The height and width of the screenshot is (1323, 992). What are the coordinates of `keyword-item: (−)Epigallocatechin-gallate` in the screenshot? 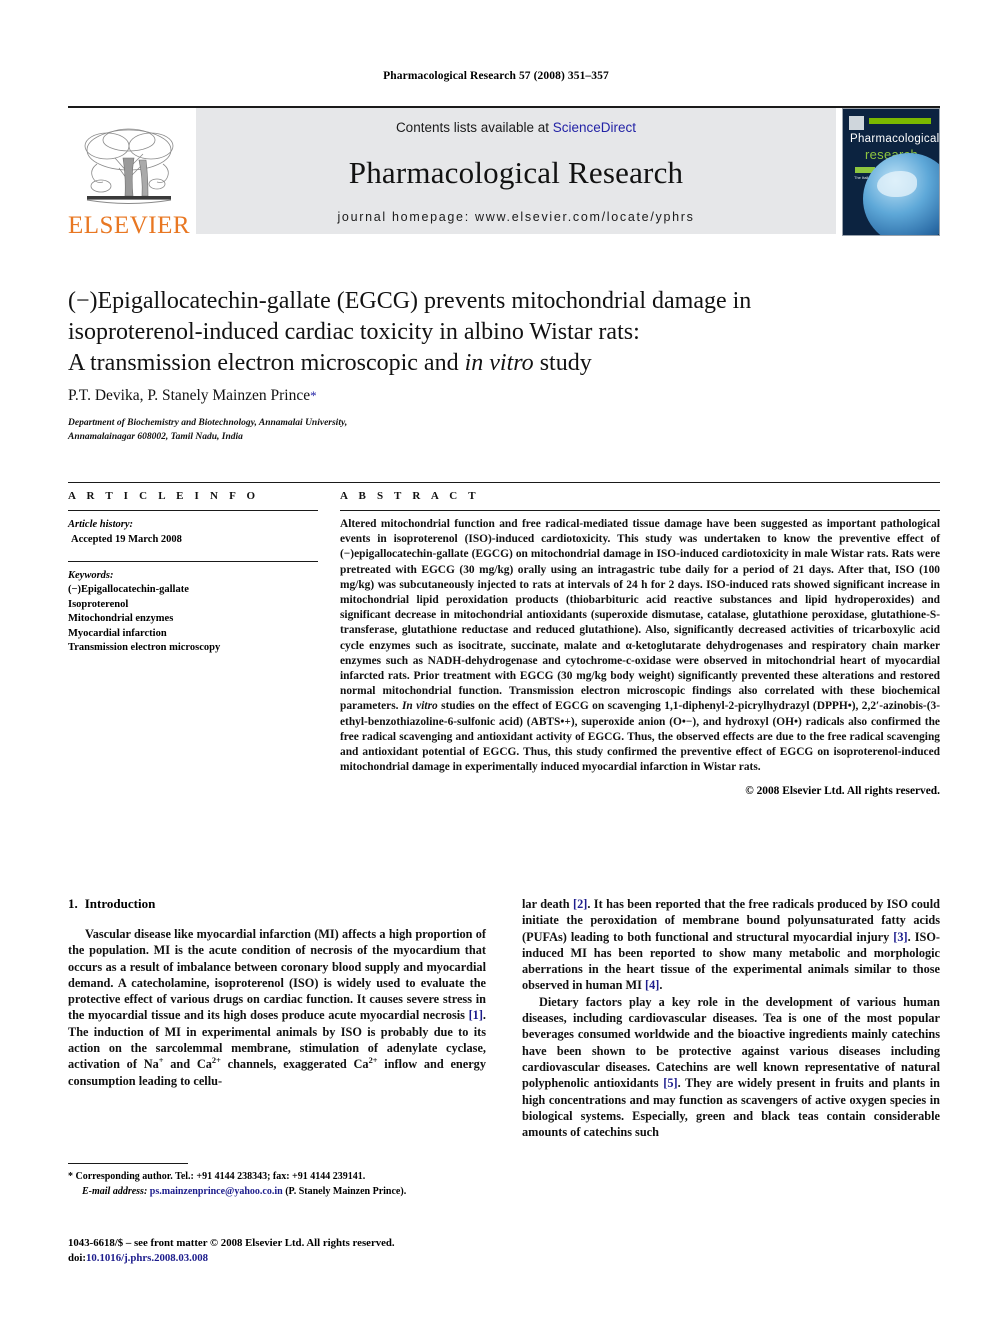 It's located at (128, 589).